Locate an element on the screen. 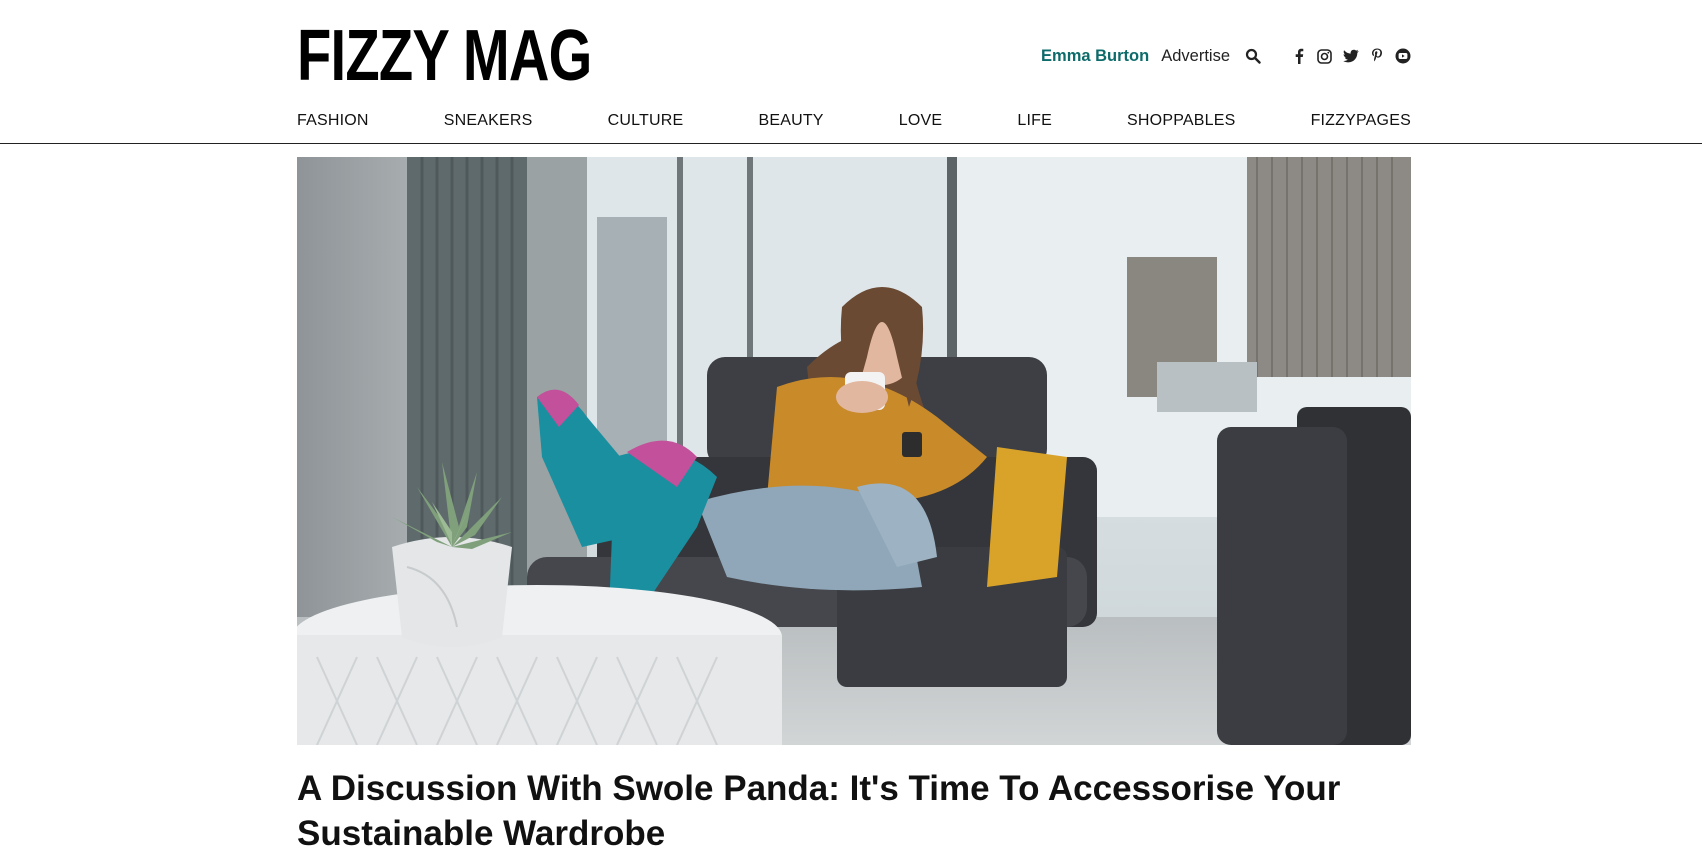 The image size is (1702, 862). user-account-link: Emma Burton is located at coordinates (1095, 56).